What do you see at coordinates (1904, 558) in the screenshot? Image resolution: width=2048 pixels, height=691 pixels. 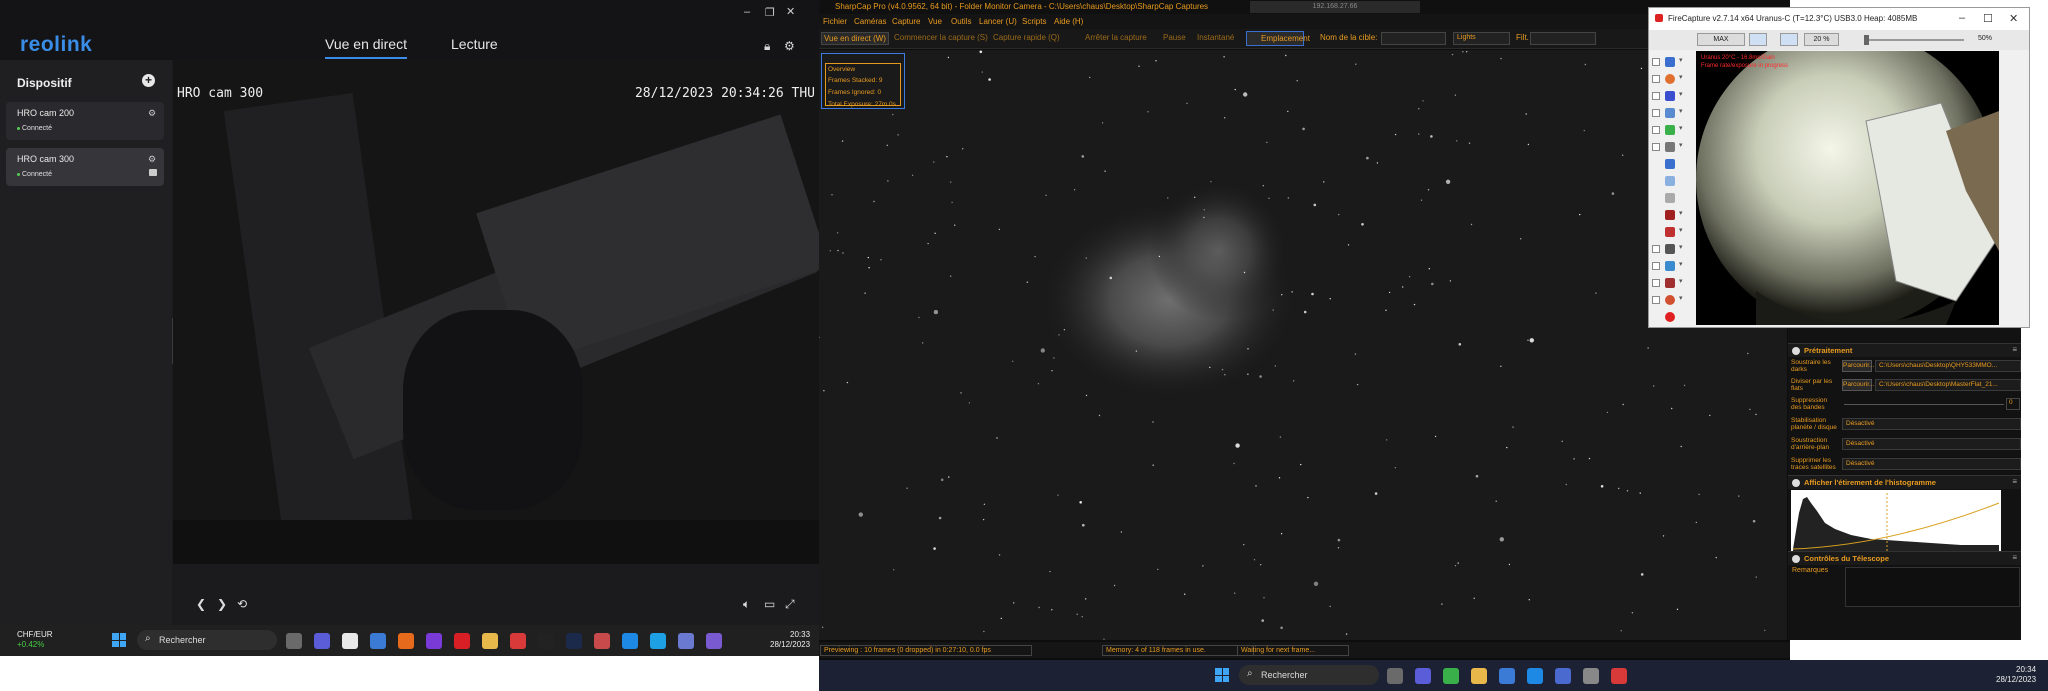 I see `telescope-header: Contrôles du Télescope ≡` at bounding box center [1904, 558].